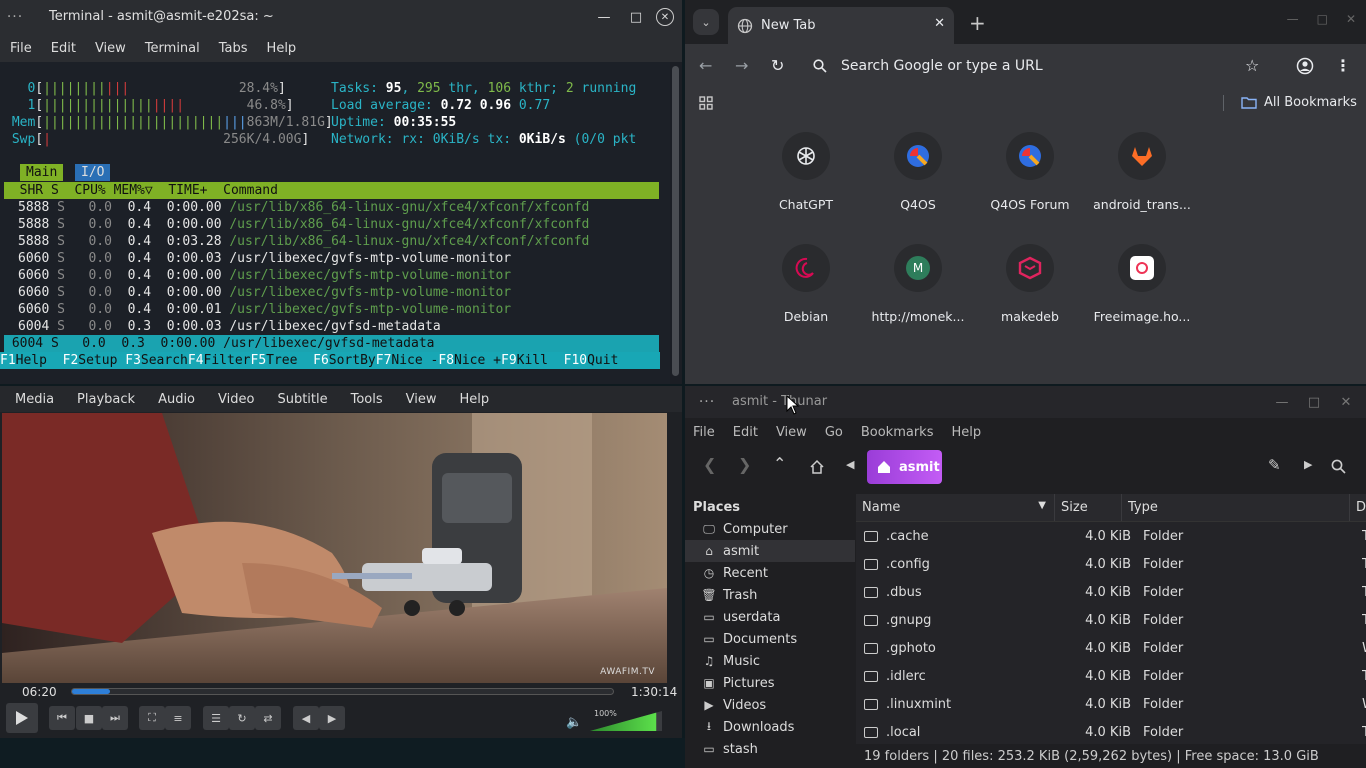 The image size is (1366, 768). I want to click on thunar-menu-bookmarks: Bookmarks, so click(897, 432).